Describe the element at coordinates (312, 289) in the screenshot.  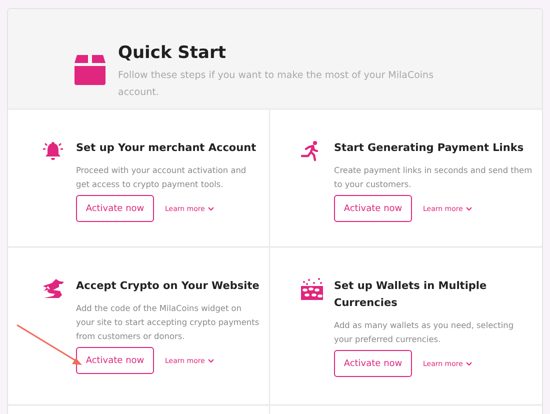
I see `coins-icon` at that location.